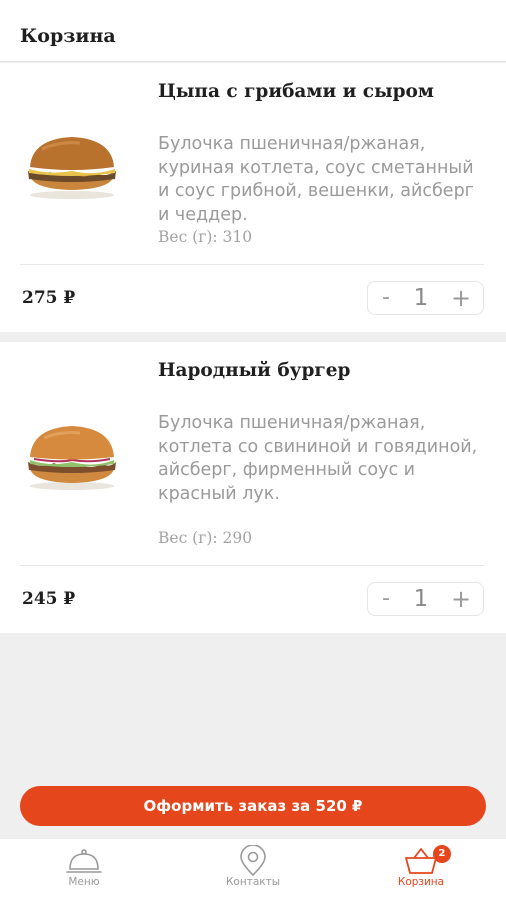 Image resolution: width=506 pixels, height=900 pixels. What do you see at coordinates (84, 882) in the screenshot?
I see `tab-label: Меню` at bounding box center [84, 882].